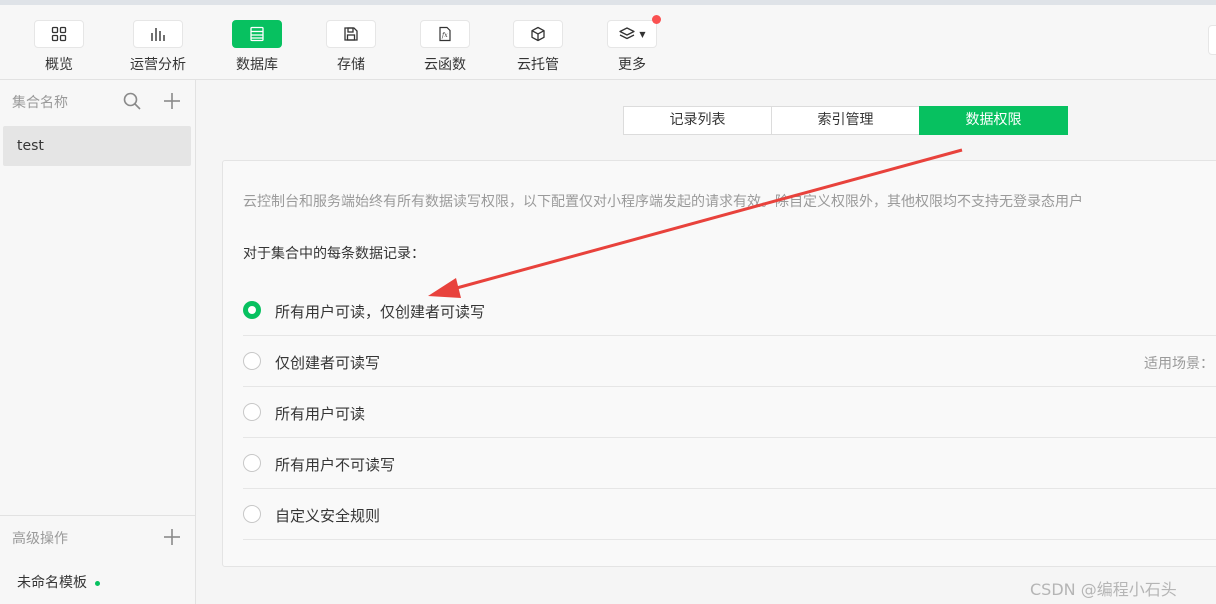 The image size is (1216, 604). What do you see at coordinates (445, 65) in the screenshot?
I see `toolbar-label: 云函数` at bounding box center [445, 65].